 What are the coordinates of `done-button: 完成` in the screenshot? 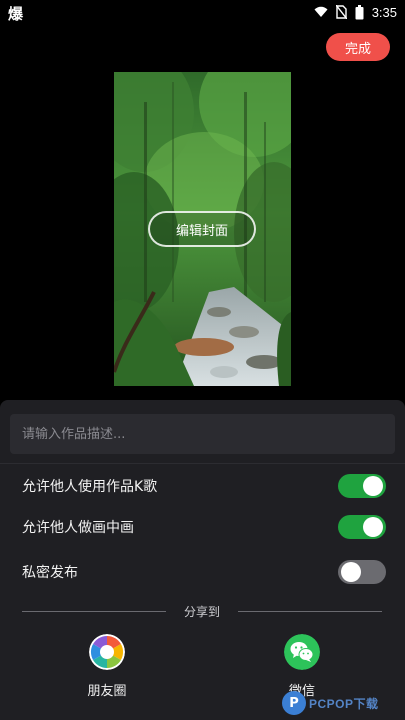 It's located at (358, 47).